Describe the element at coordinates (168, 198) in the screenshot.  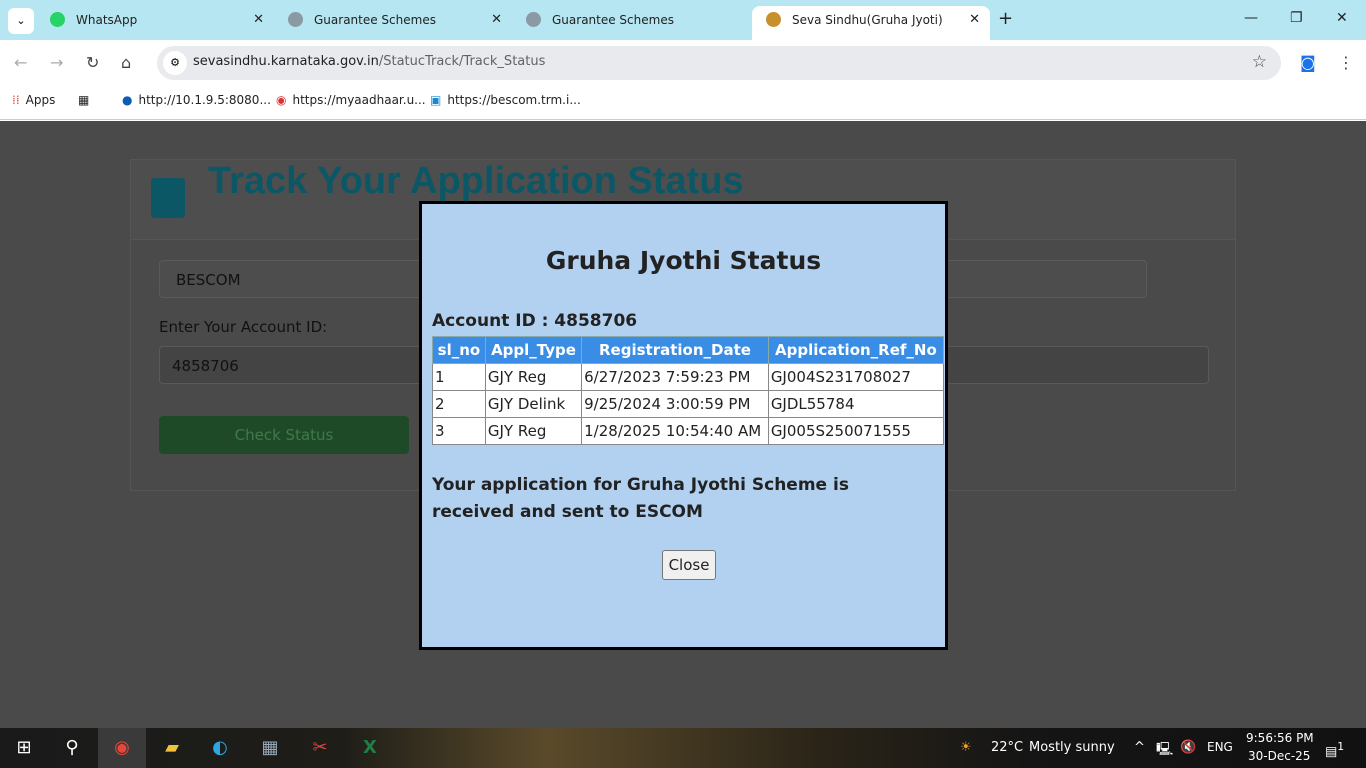
I see `book-icon` at that location.